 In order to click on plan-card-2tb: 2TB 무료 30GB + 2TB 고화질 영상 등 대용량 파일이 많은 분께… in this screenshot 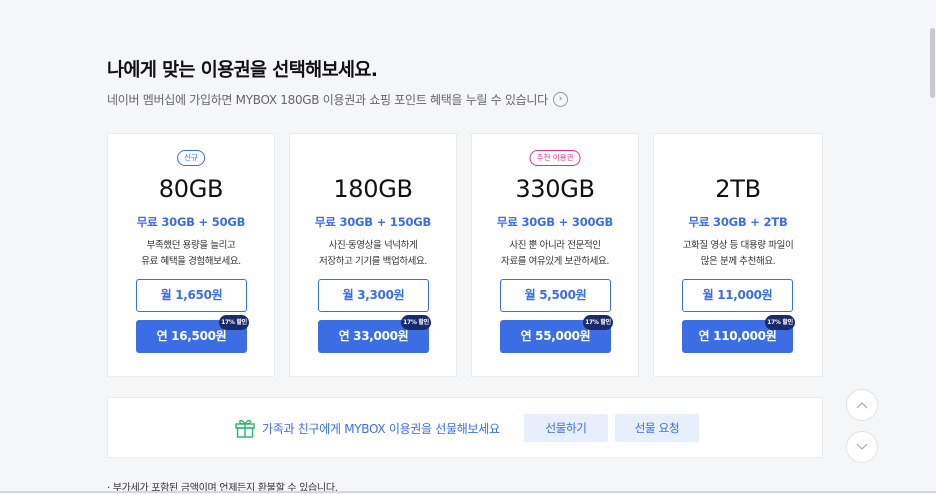, I will do `click(738, 255)`.